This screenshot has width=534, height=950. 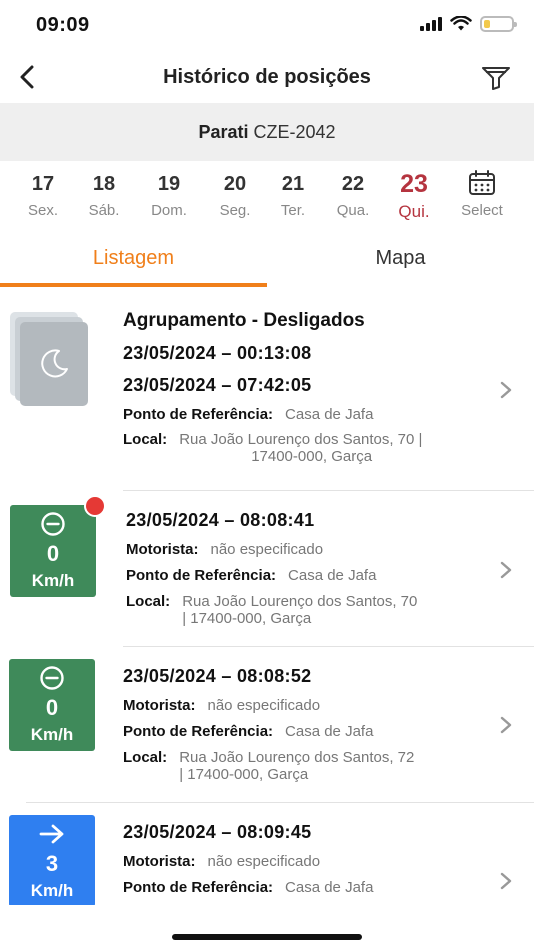 I want to click on local-line-1: Rua João Lourenço dos Santos, 70, so click(x=300, y=601).